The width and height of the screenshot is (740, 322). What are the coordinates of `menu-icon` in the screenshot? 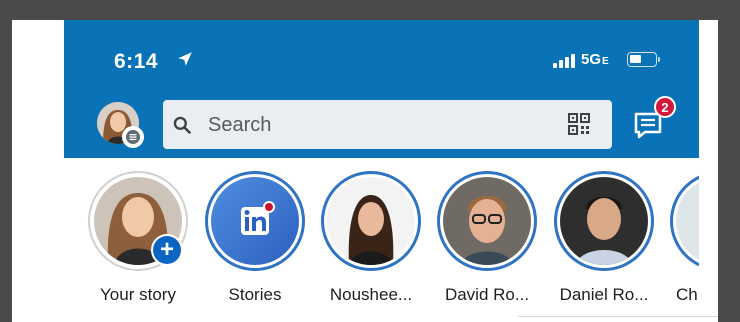 It's located at (133, 137).